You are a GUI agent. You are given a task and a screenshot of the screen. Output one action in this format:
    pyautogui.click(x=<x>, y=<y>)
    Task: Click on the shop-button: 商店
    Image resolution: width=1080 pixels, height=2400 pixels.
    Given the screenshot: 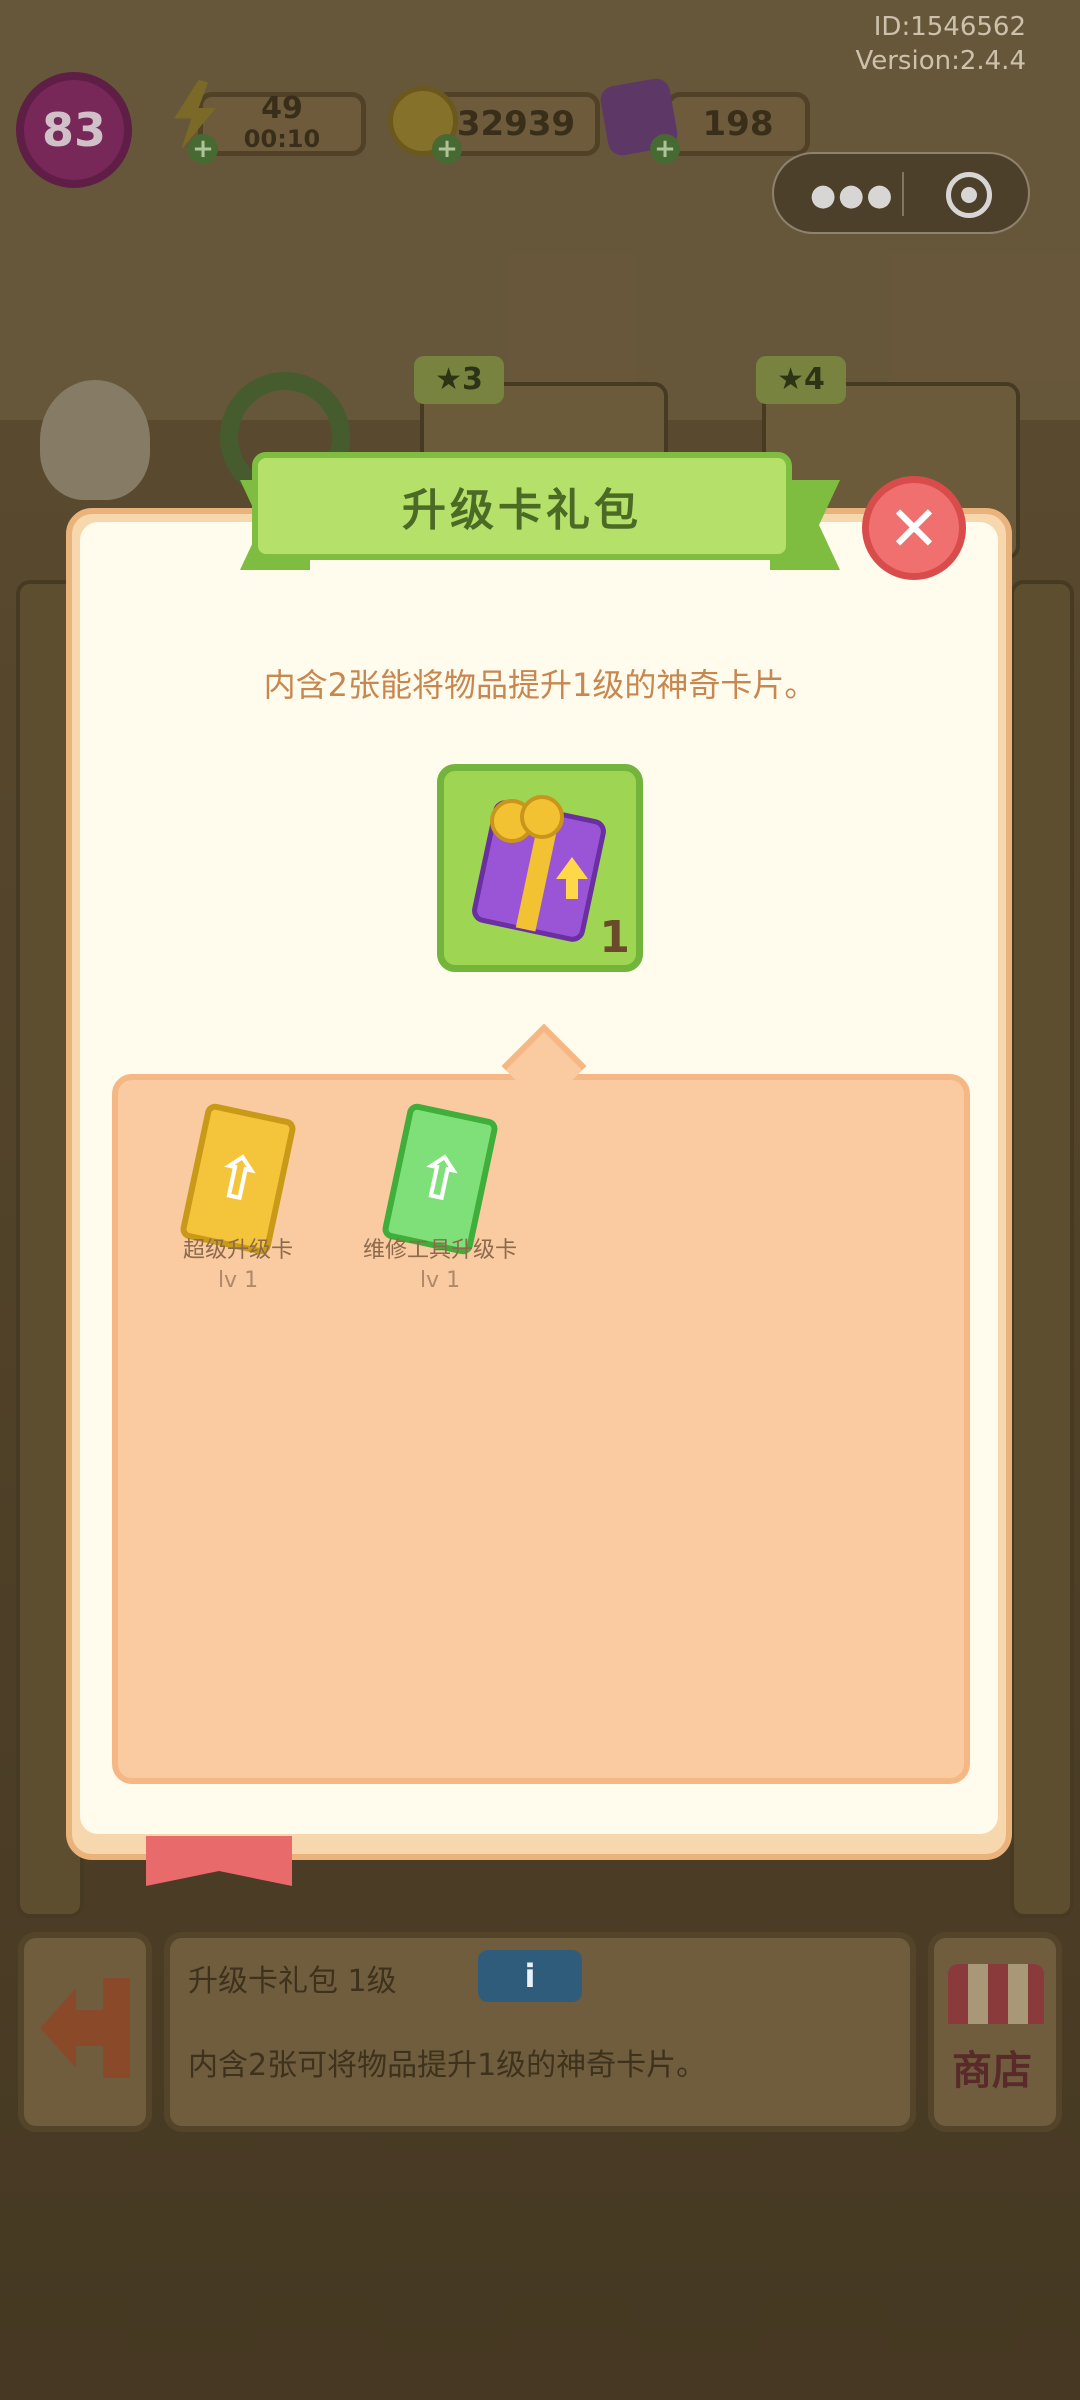 What is the action you would take?
    pyautogui.click(x=995, y=2032)
    